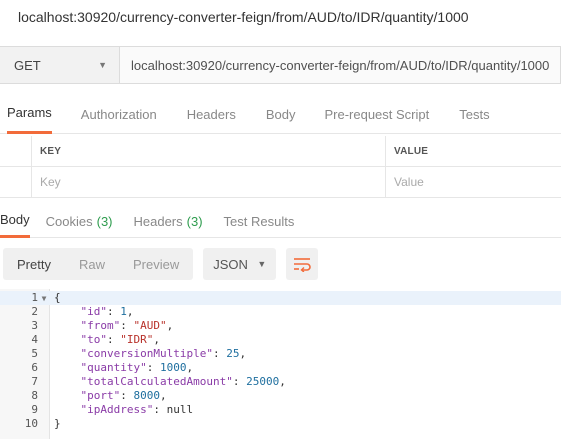  What do you see at coordinates (34, 367) in the screenshot?
I see `line-number: 6` at bounding box center [34, 367].